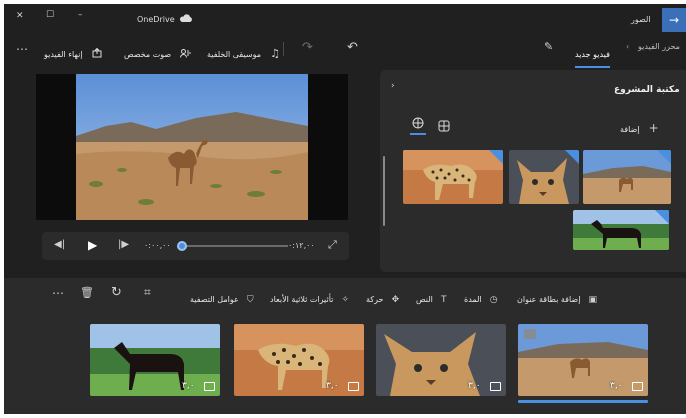 Image resolution: width=686 pixels, height=418 pixels. What do you see at coordinates (345, 18) in the screenshot?
I see `title-bar: ✕ ☐ – OneDrive الصور →` at bounding box center [345, 18].